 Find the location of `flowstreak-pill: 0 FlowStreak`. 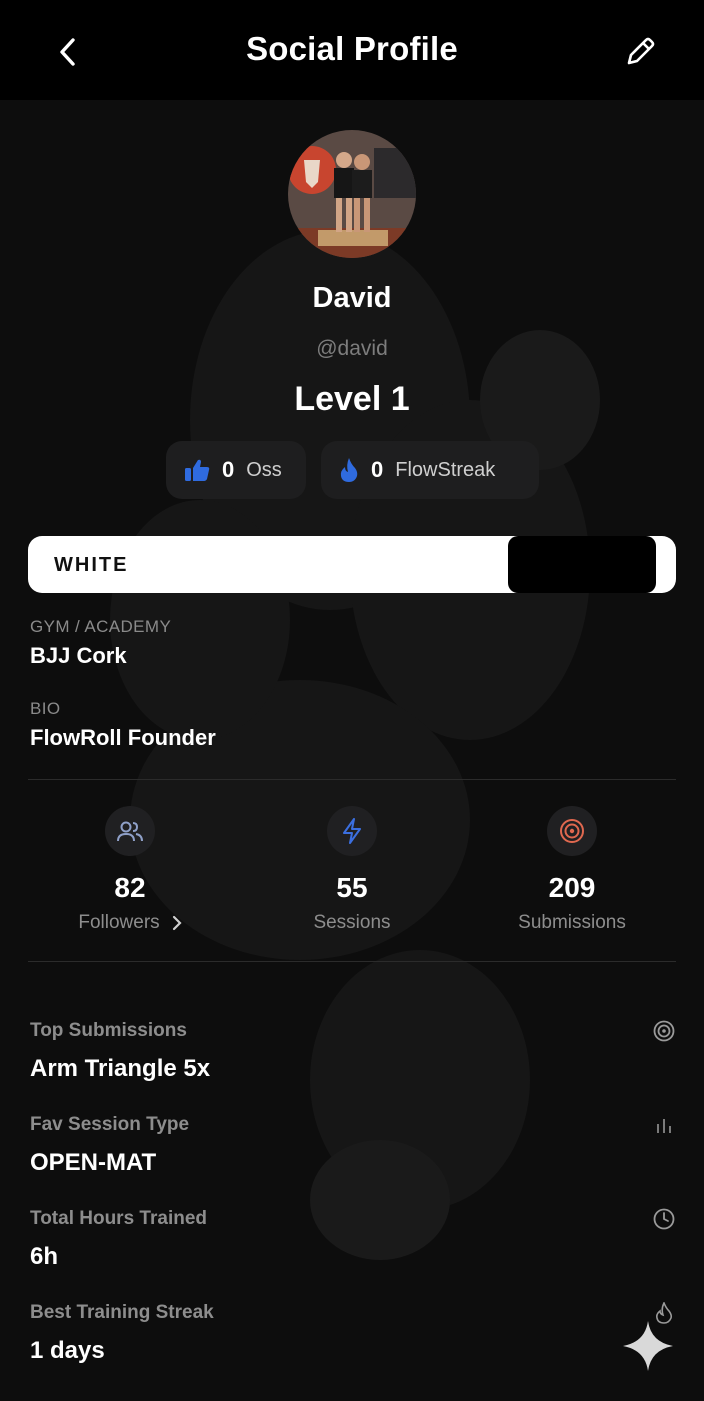

flowstreak-pill: 0 FlowStreak is located at coordinates (430, 470).